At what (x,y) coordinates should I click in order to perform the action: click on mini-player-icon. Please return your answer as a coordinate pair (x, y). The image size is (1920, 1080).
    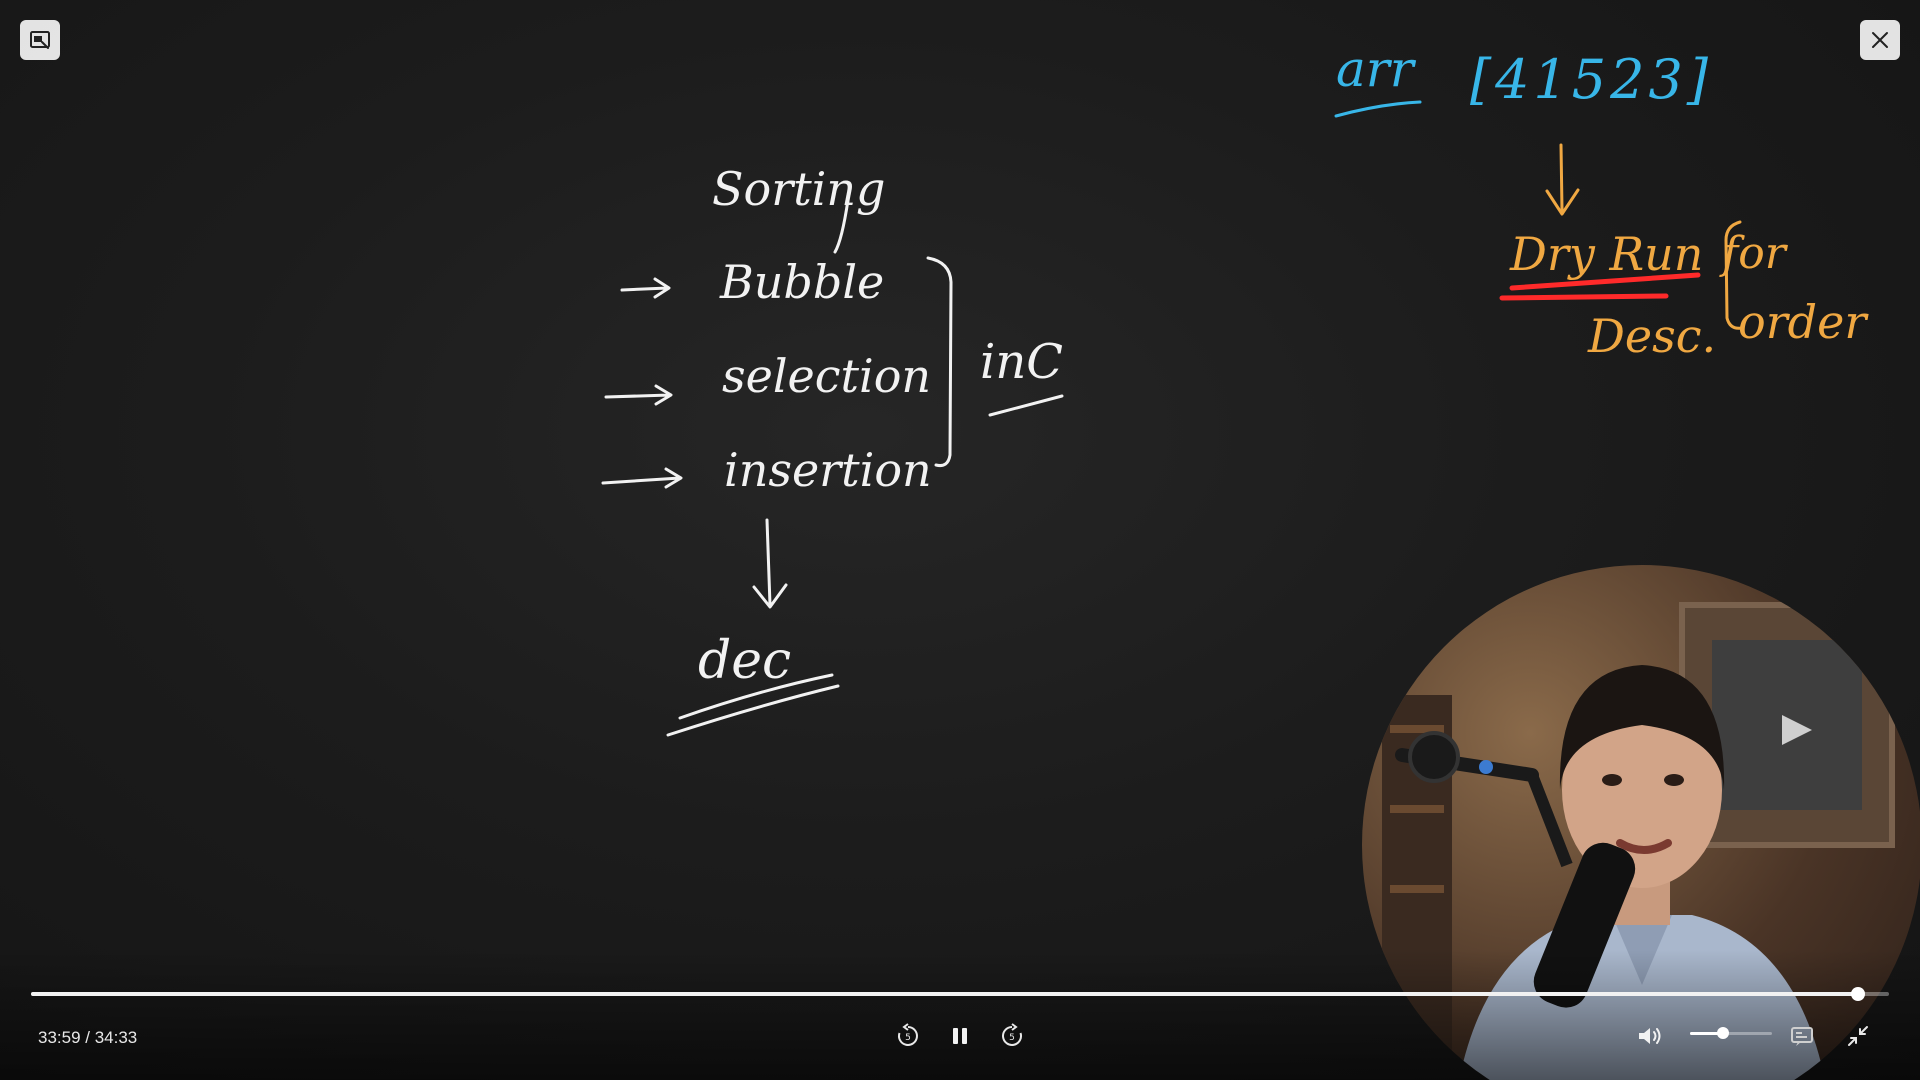
    Looking at the image, I should click on (40, 40).